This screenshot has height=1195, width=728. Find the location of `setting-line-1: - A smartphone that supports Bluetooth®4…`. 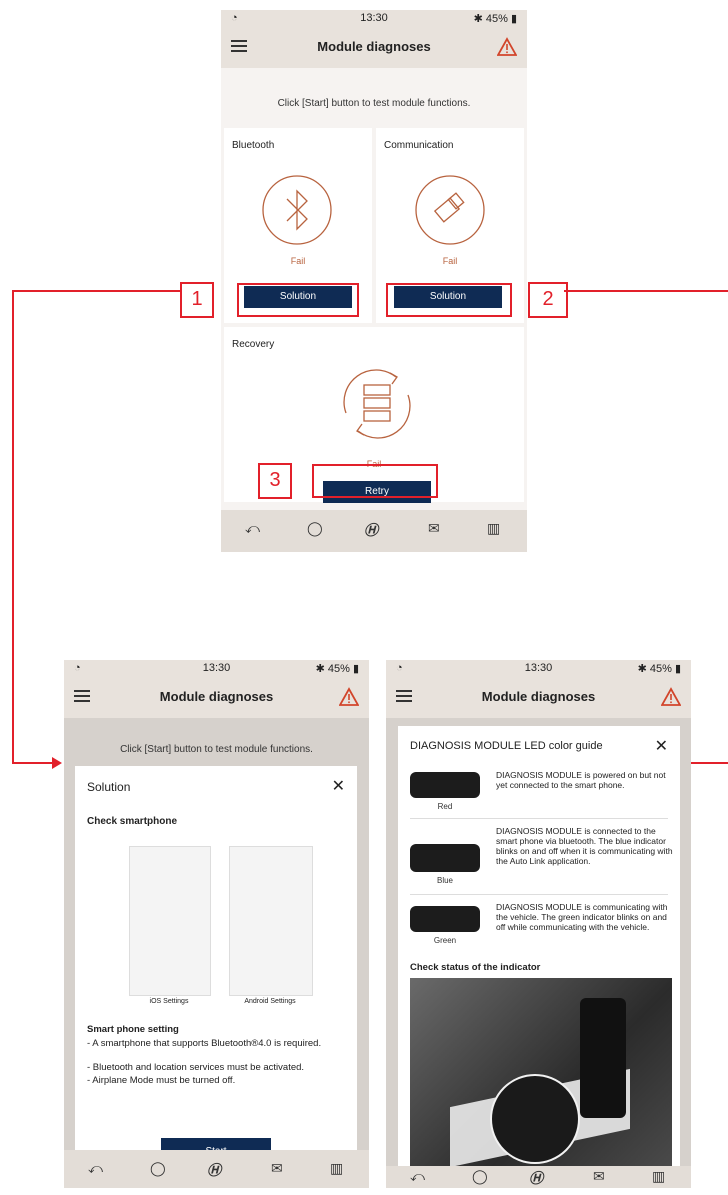

setting-line-1: - A smartphone that supports Bluetooth®4… is located at coordinates (204, 1043).